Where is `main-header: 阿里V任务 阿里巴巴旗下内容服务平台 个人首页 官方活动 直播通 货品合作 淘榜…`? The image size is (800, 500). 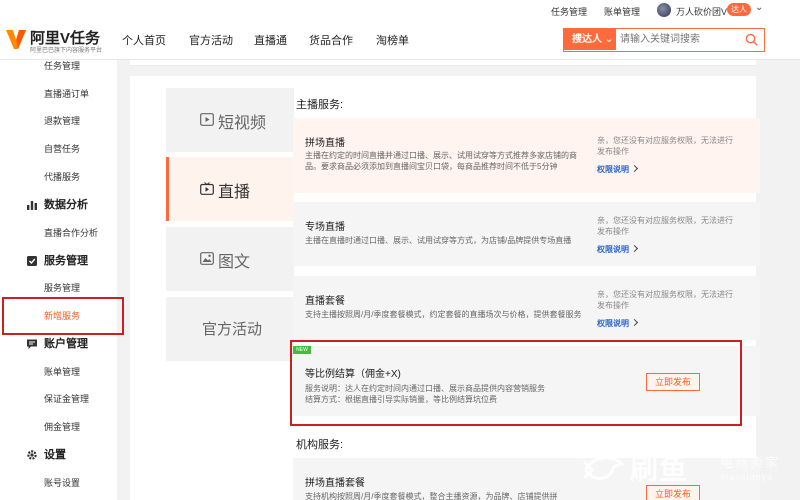
main-header: 阿里V任务 阿里巴巴旗下内容服务平台 个人首页 官方活动 直播通 货品合作 淘榜… is located at coordinates (400, 40).